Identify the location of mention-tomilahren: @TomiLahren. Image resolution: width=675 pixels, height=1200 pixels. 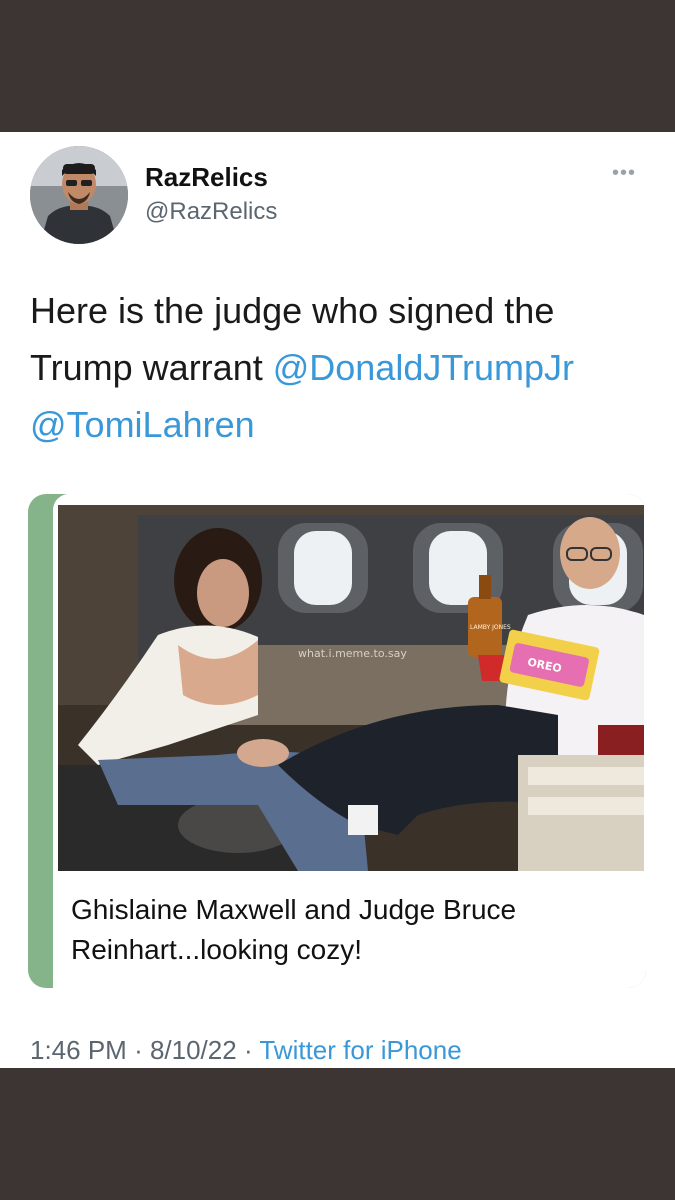
(142, 424).